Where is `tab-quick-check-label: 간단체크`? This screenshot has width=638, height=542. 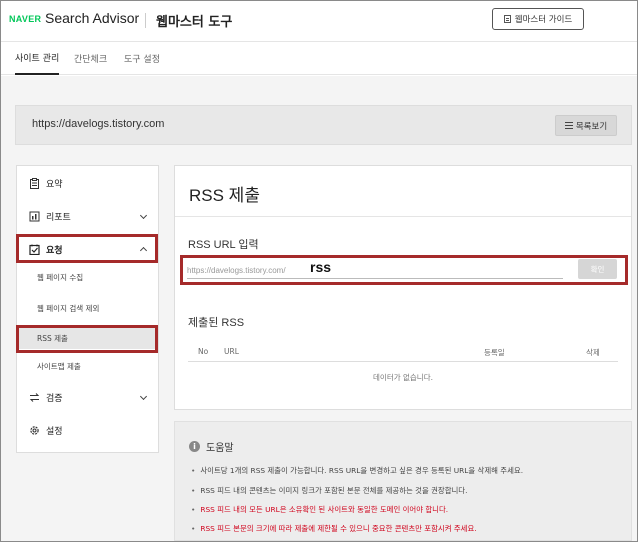 tab-quick-check-label: 간단체크 is located at coordinates (91, 60).